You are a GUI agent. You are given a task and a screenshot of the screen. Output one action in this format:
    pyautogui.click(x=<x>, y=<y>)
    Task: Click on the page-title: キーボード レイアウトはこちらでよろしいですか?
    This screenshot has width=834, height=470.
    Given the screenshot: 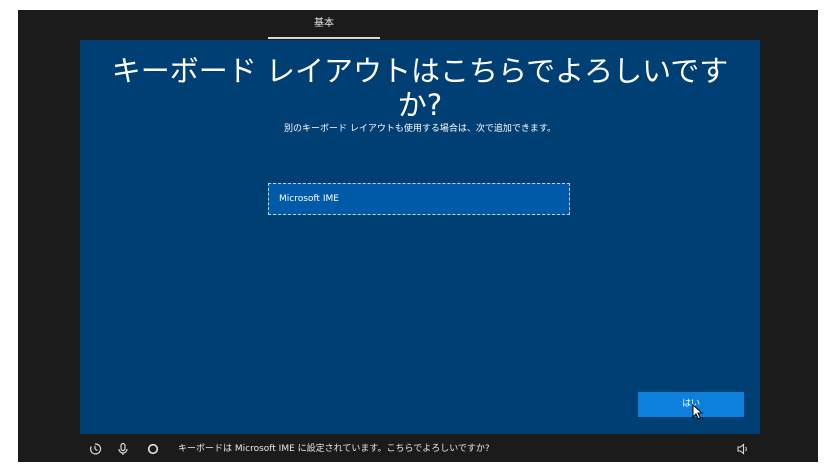 What is the action you would take?
    pyautogui.click(x=420, y=88)
    